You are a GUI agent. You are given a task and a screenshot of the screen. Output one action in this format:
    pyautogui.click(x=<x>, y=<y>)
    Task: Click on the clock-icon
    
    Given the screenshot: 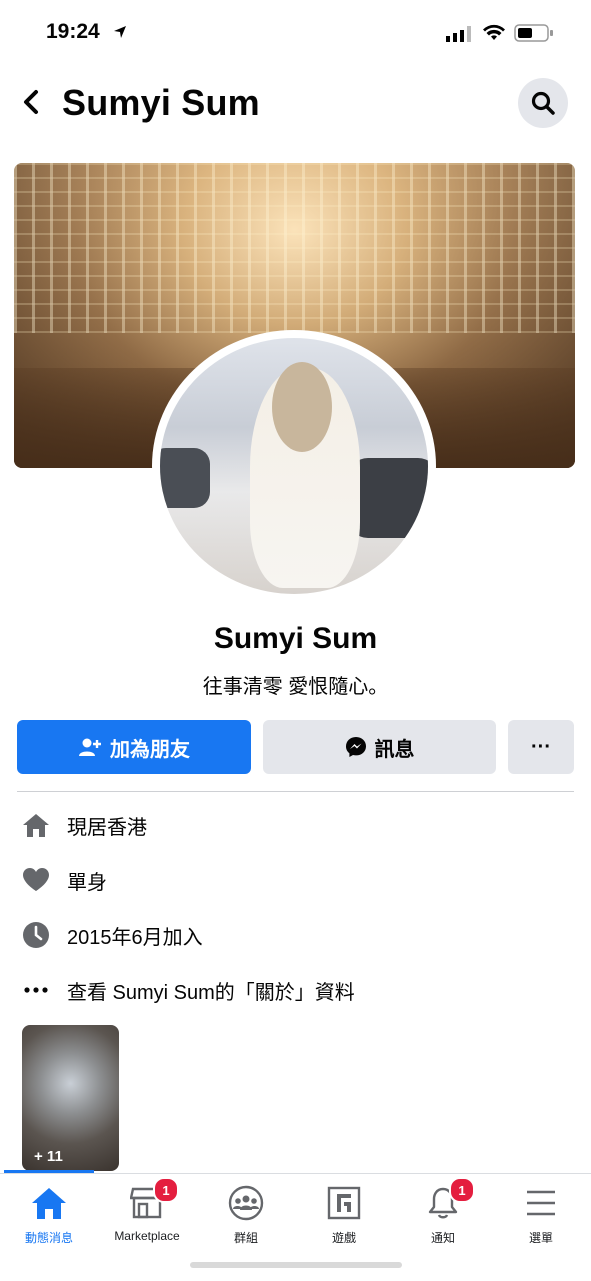 What is the action you would take?
    pyautogui.click(x=36, y=935)
    